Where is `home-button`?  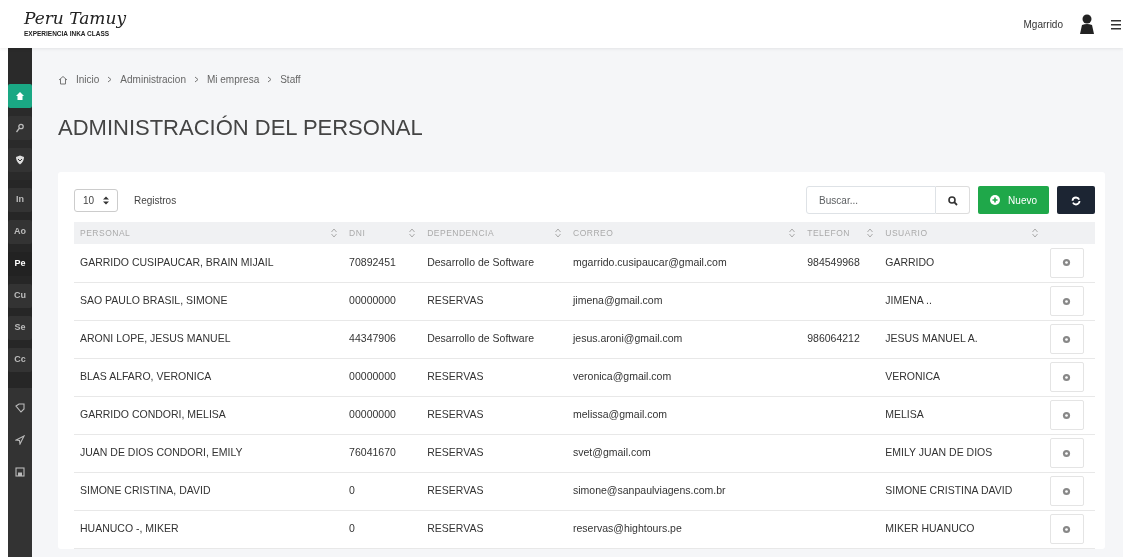
home-button is located at coordinates (20, 96).